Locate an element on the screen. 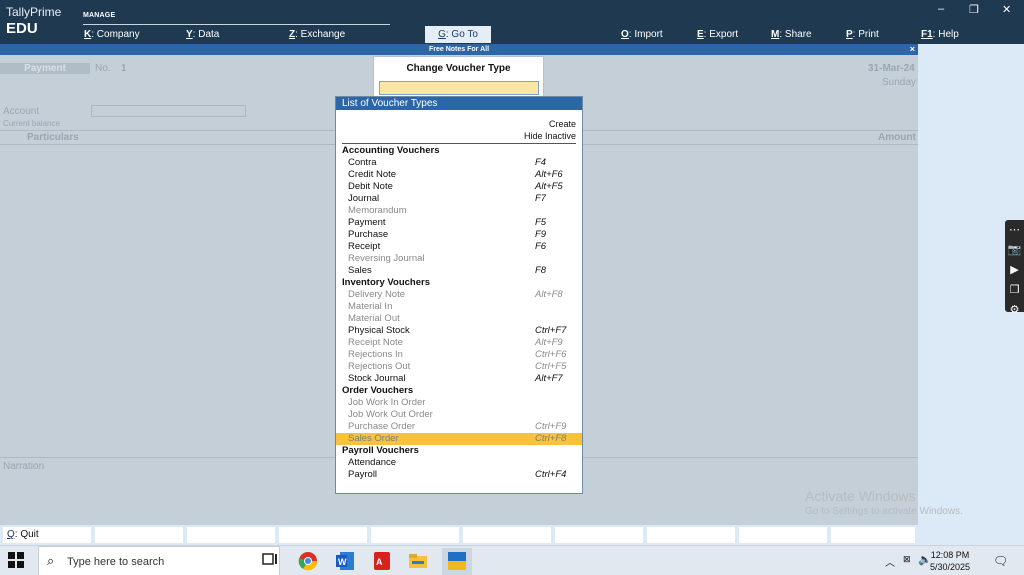 The image size is (1024, 575). menu-help: F1: Help is located at coordinates (940, 34).